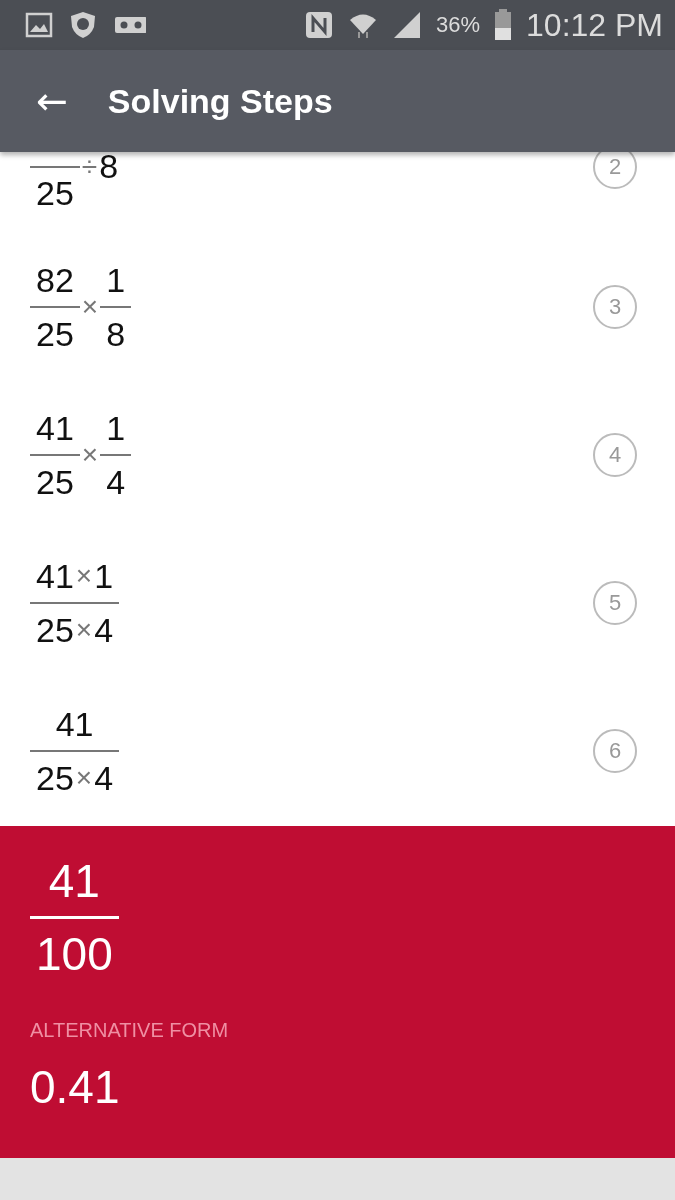  I want to click on step-number: 2, so click(615, 170).